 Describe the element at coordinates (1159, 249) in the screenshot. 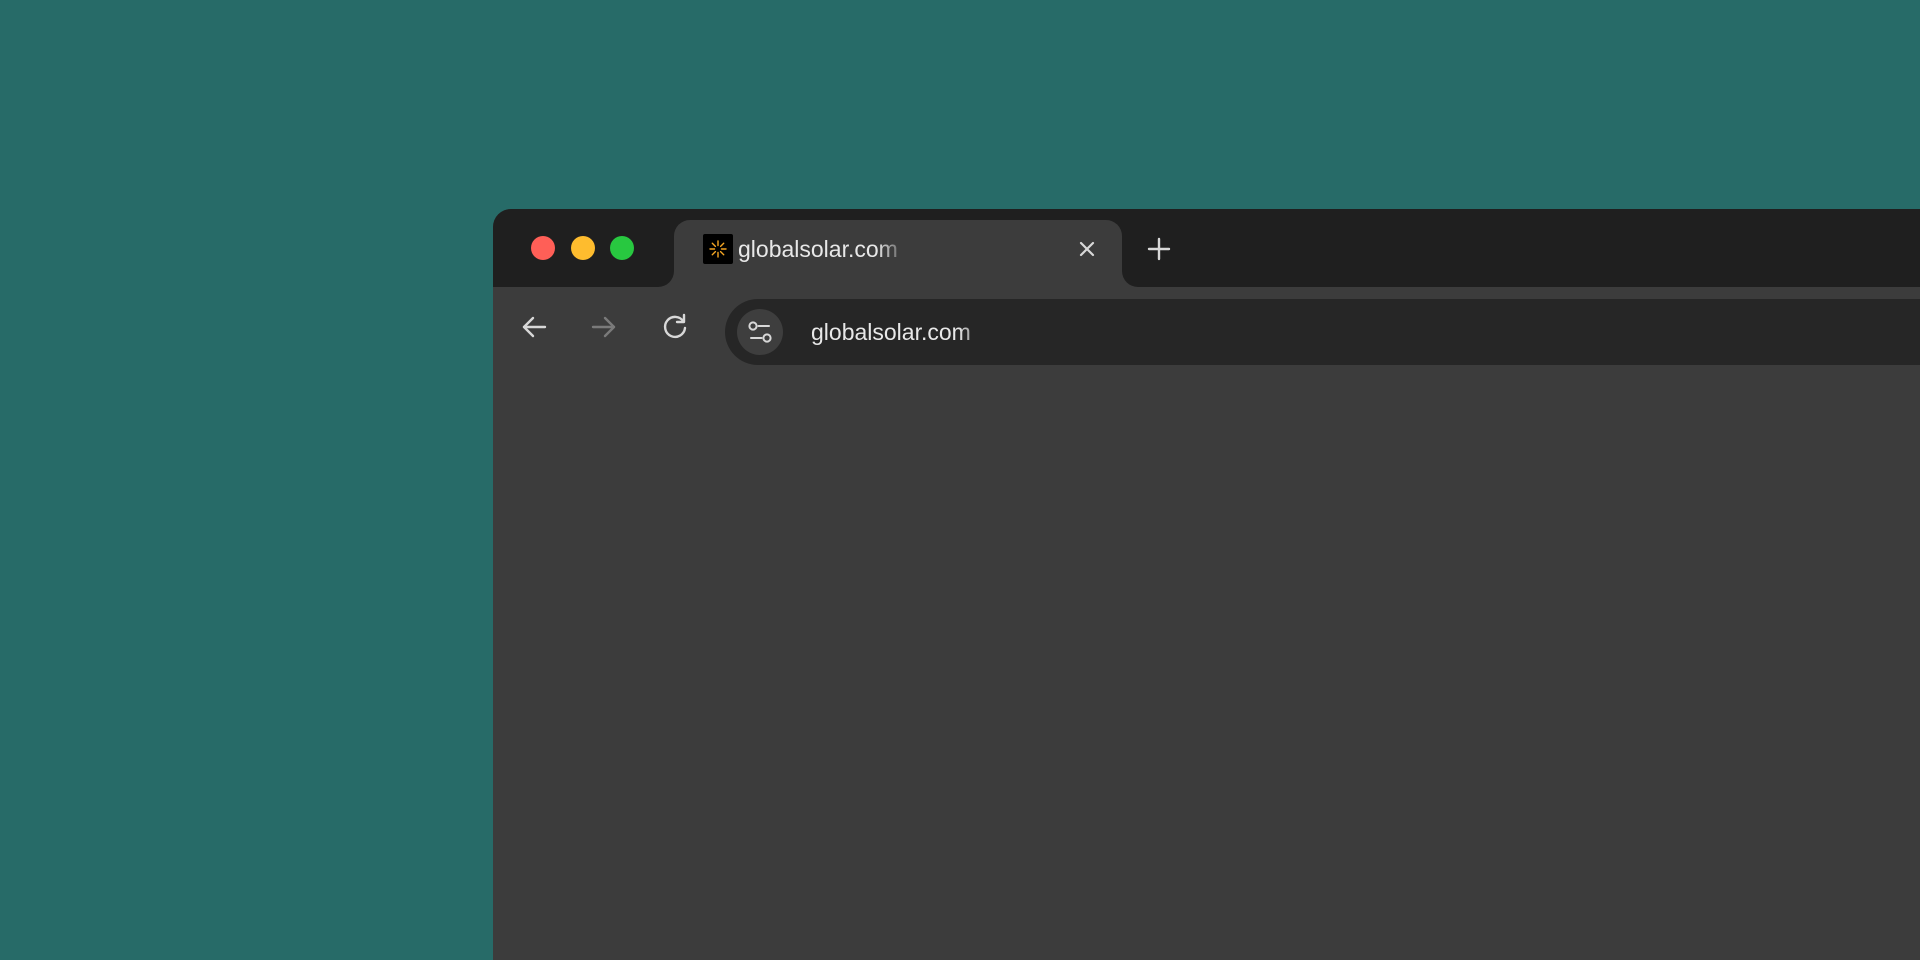

I see `new-tab-plus-icon` at that location.